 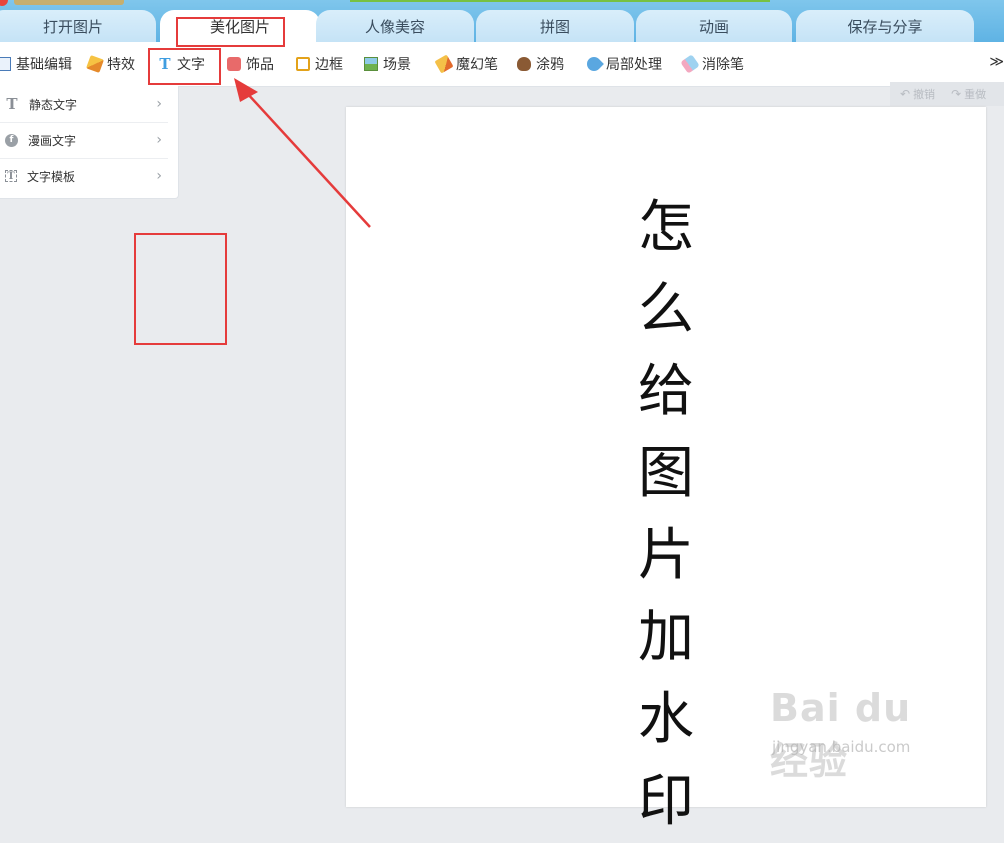 I want to click on canvas-character: 给, so click(x=666, y=391).